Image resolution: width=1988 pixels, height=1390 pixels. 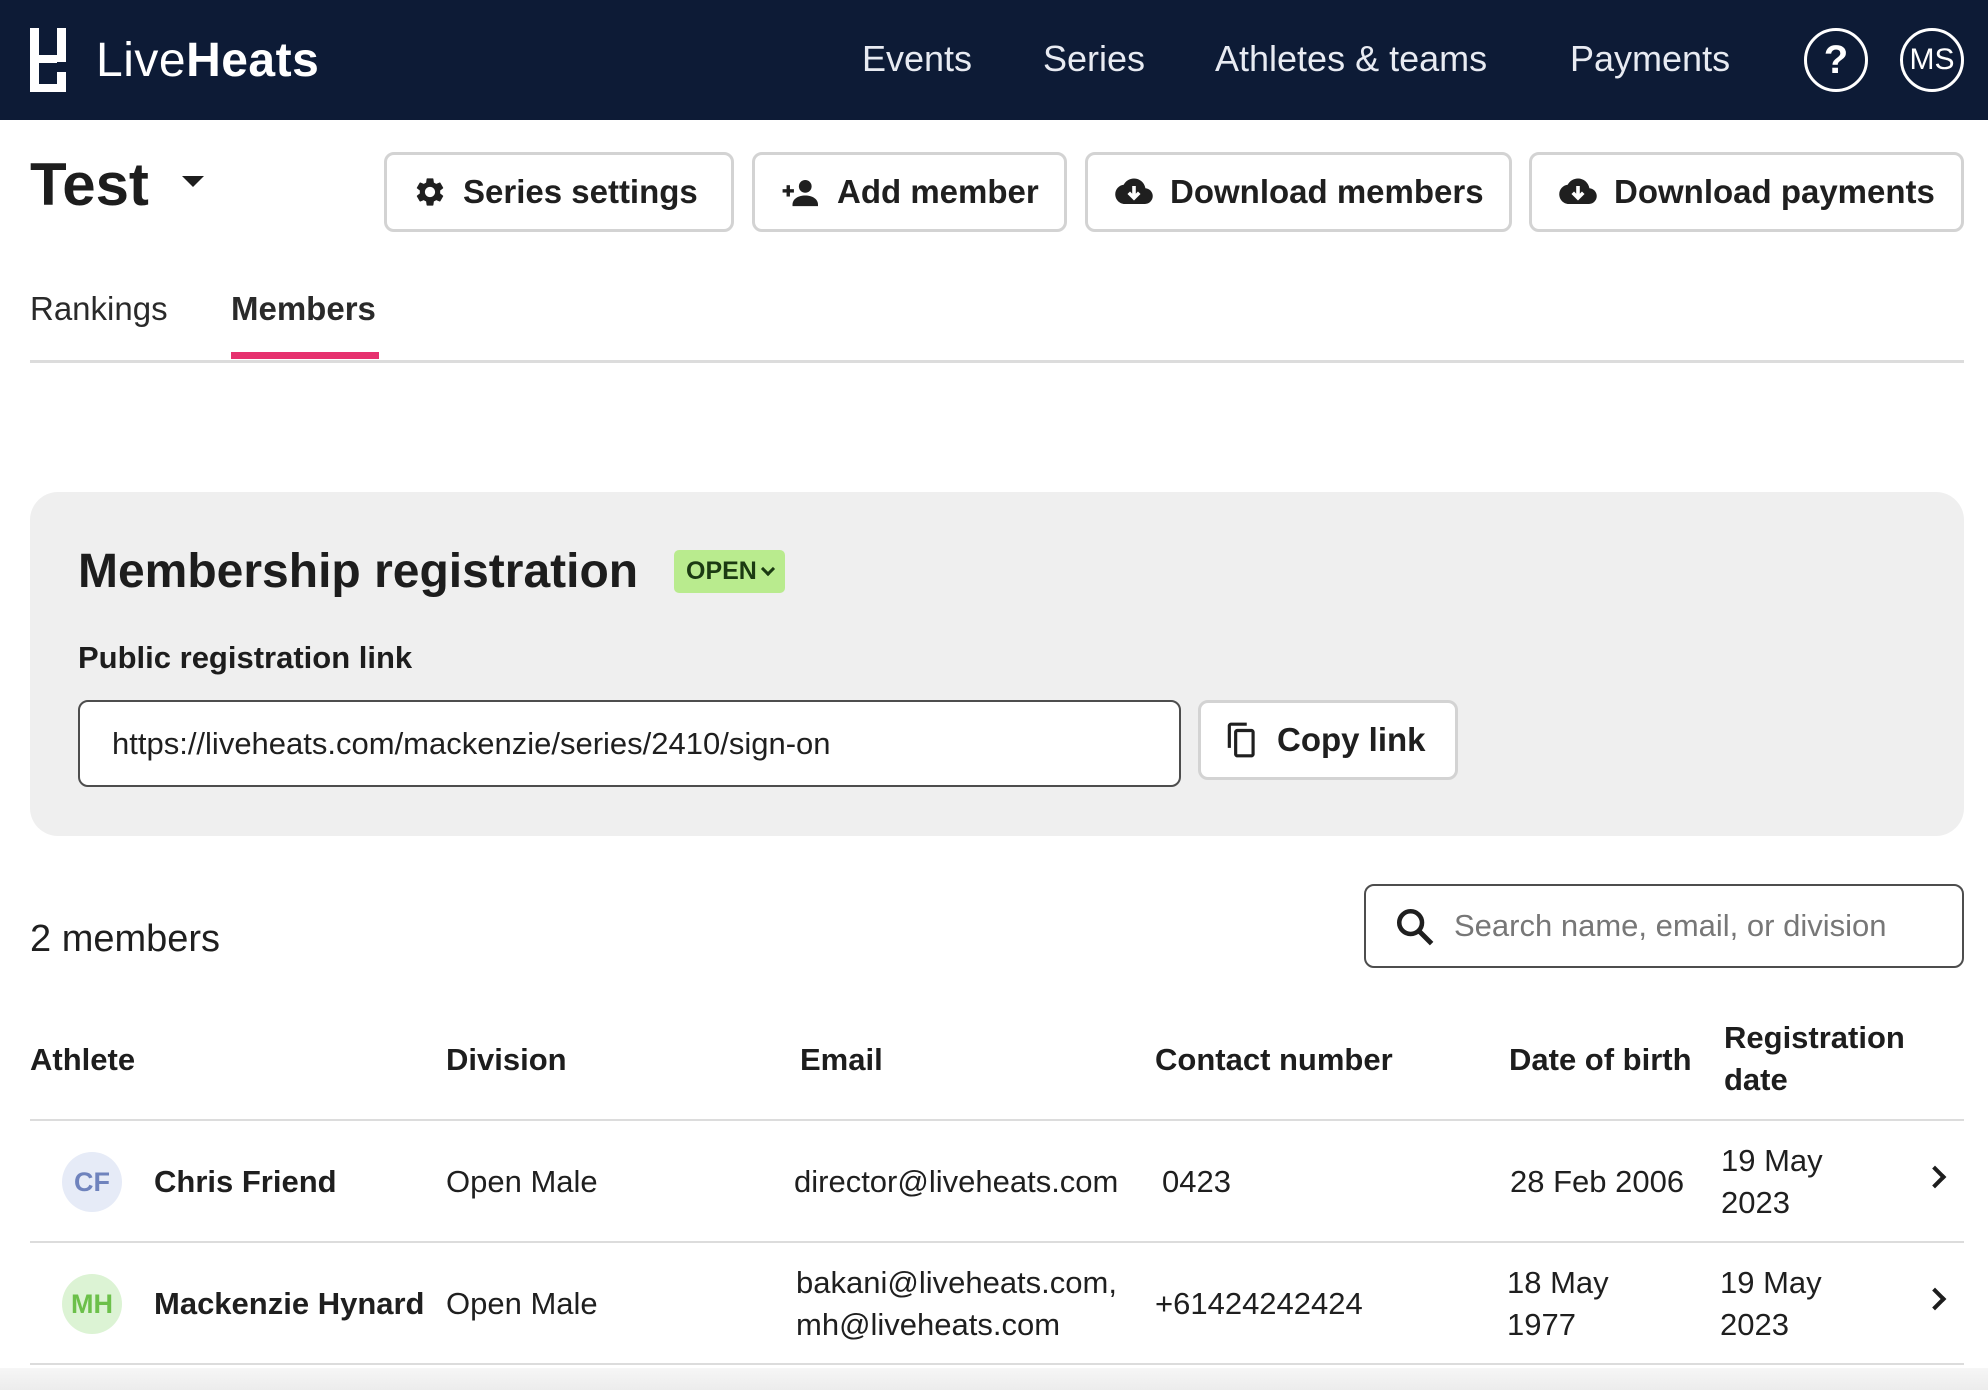 What do you see at coordinates (1415, 927) in the screenshot?
I see `search-icon` at bounding box center [1415, 927].